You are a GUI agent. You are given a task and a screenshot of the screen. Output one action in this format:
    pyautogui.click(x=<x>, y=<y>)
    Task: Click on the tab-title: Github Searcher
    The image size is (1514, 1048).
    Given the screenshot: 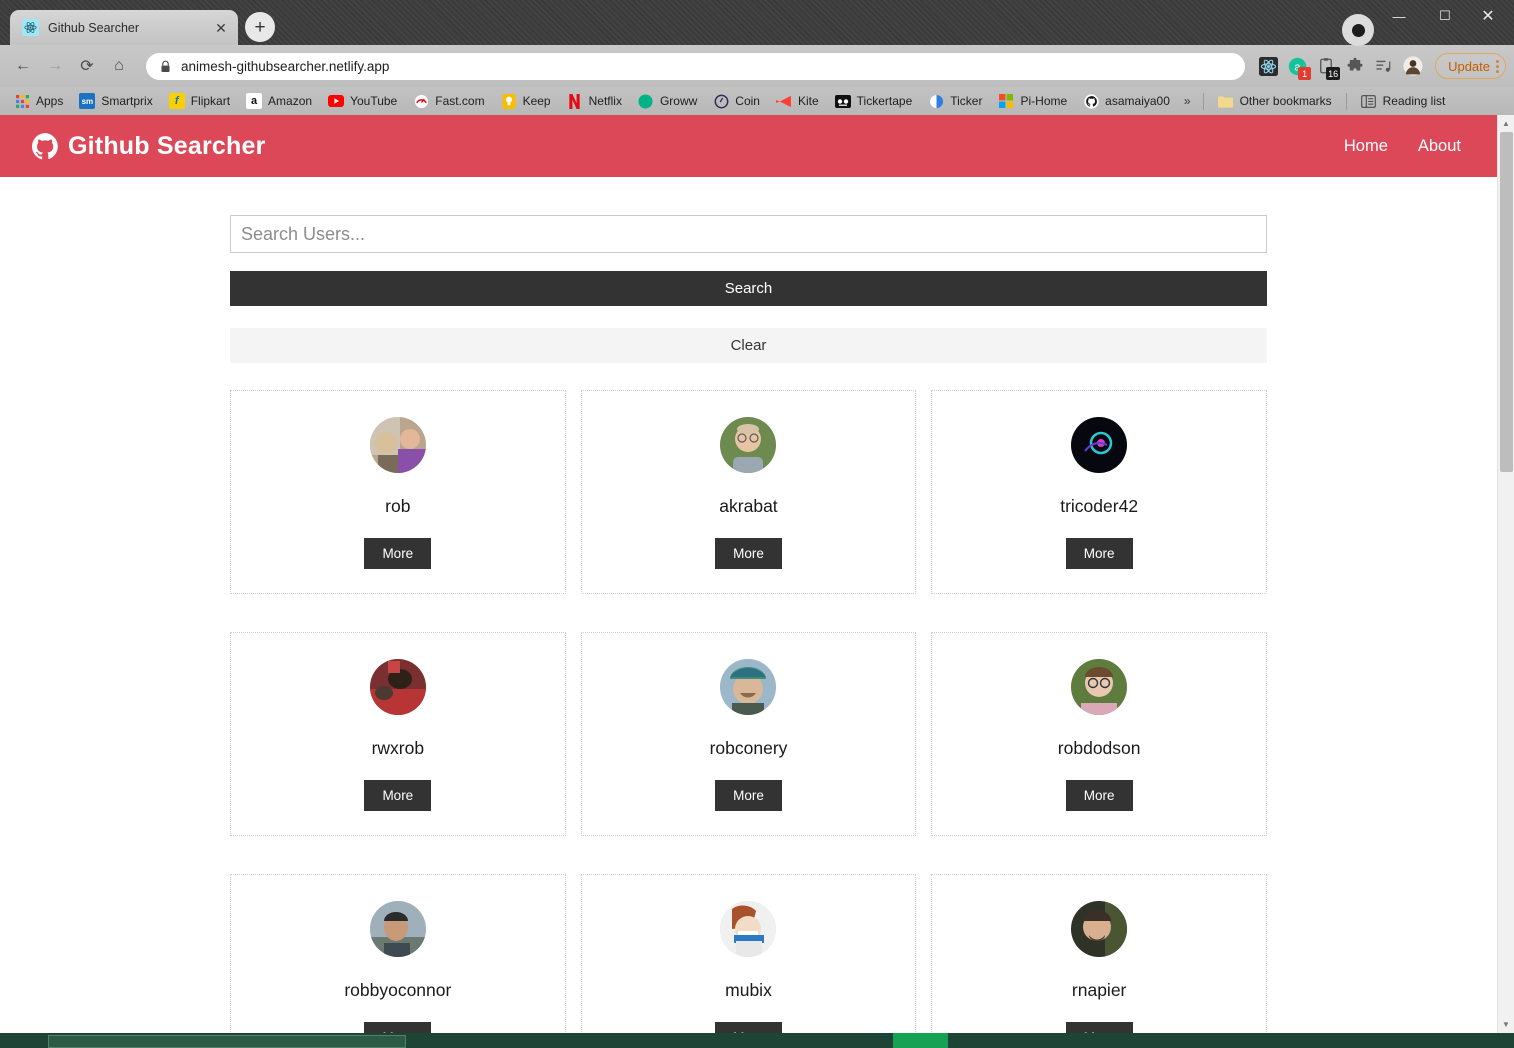 What is the action you would take?
    pyautogui.click(x=94, y=27)
    